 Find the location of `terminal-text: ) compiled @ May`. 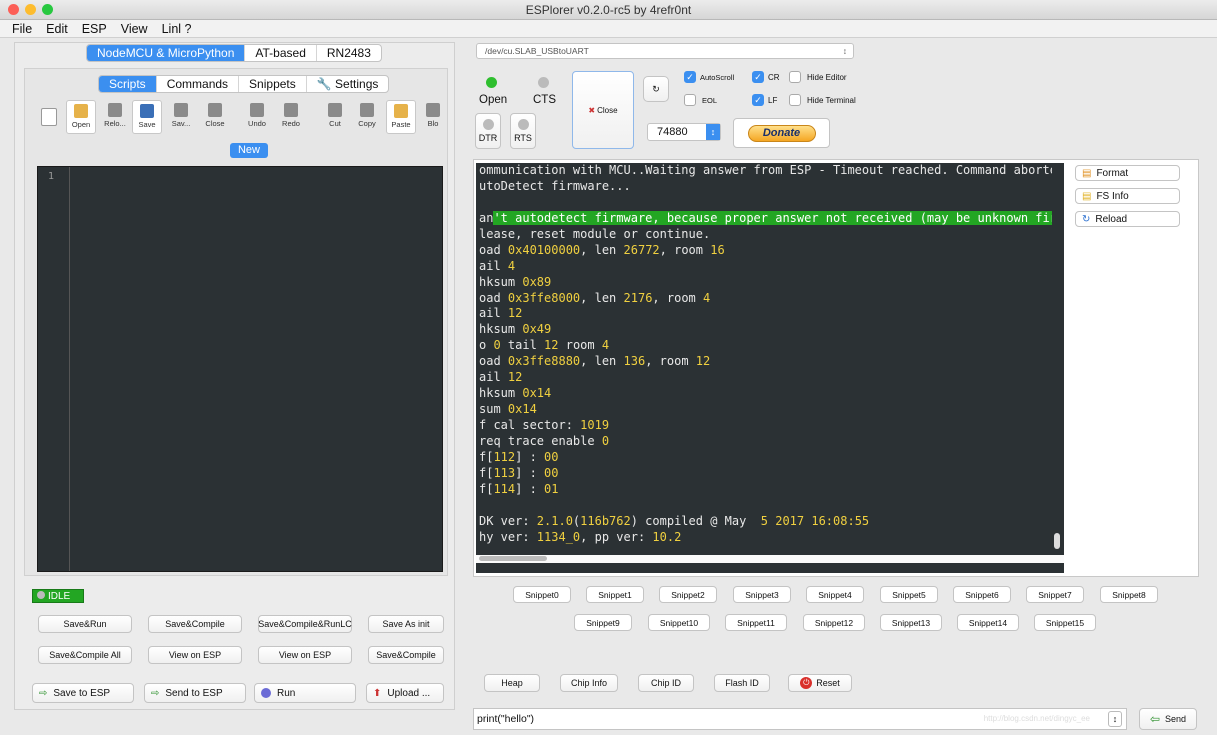

terminal-text: ) compiled @ May is located at coordinates (695, 520).